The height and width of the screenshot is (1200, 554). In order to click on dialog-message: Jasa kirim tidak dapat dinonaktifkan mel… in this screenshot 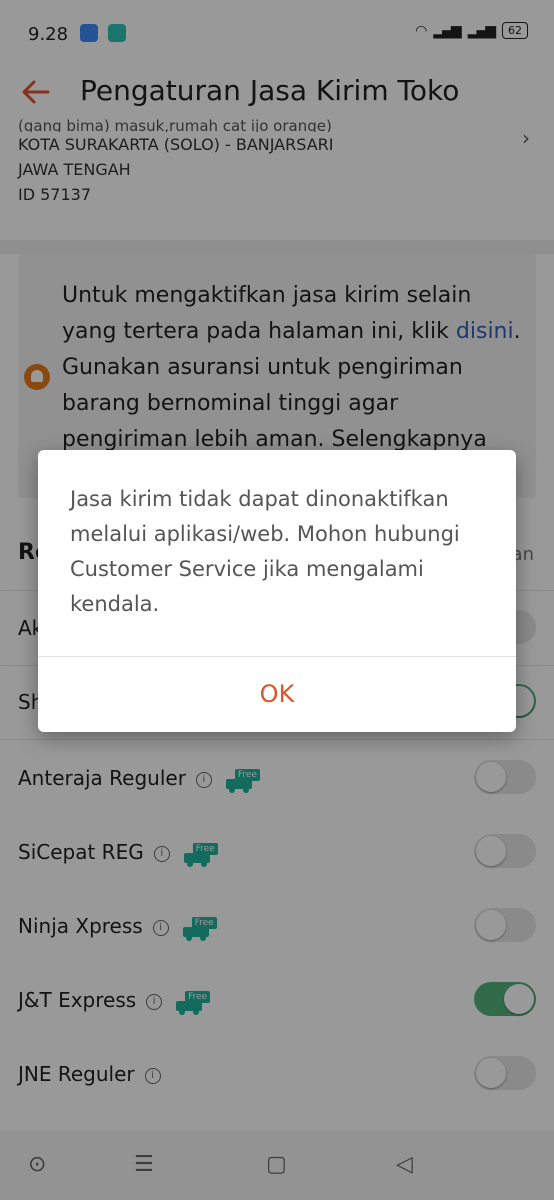, I will do `click(265, 551)`.